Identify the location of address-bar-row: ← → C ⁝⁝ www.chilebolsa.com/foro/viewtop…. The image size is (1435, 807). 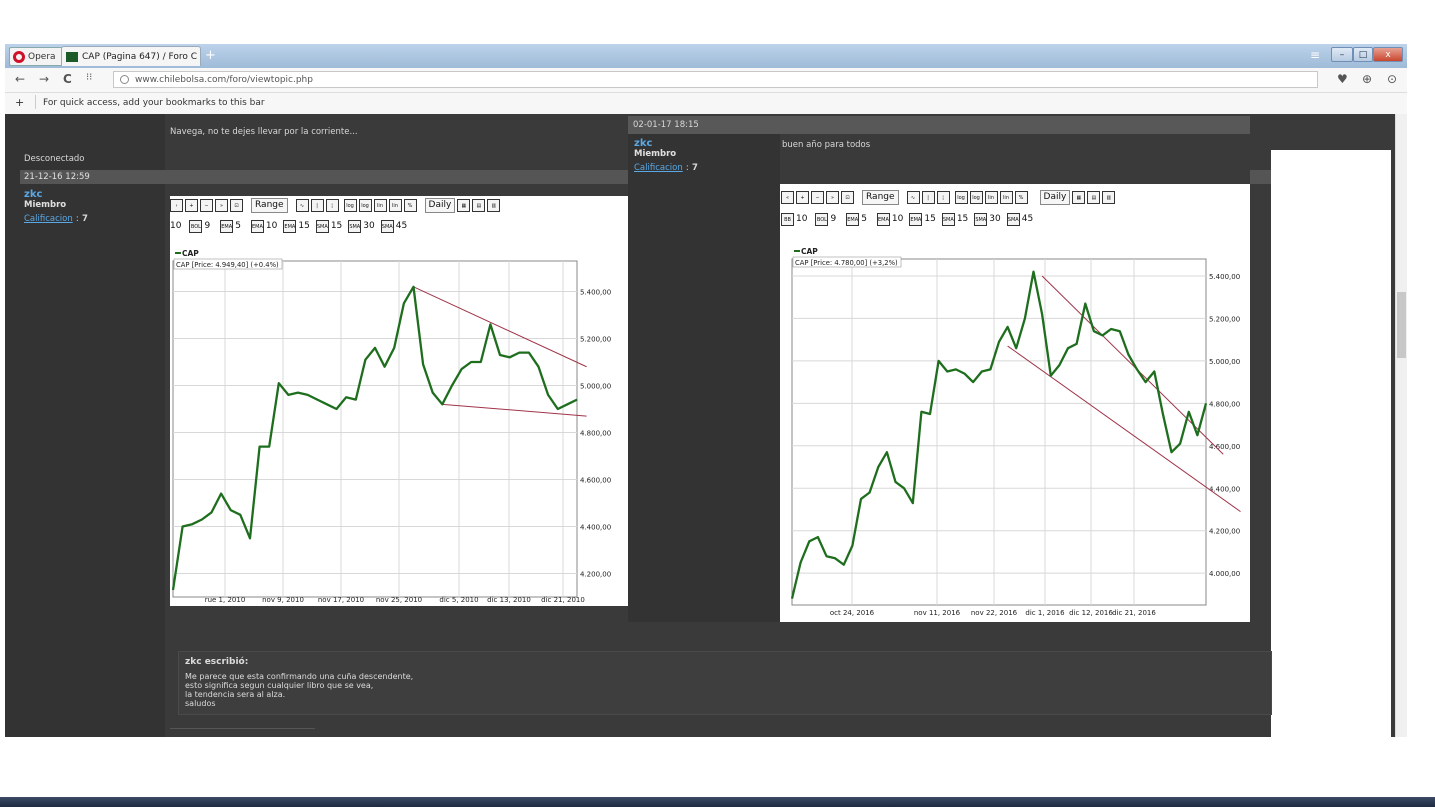
(706, 80).